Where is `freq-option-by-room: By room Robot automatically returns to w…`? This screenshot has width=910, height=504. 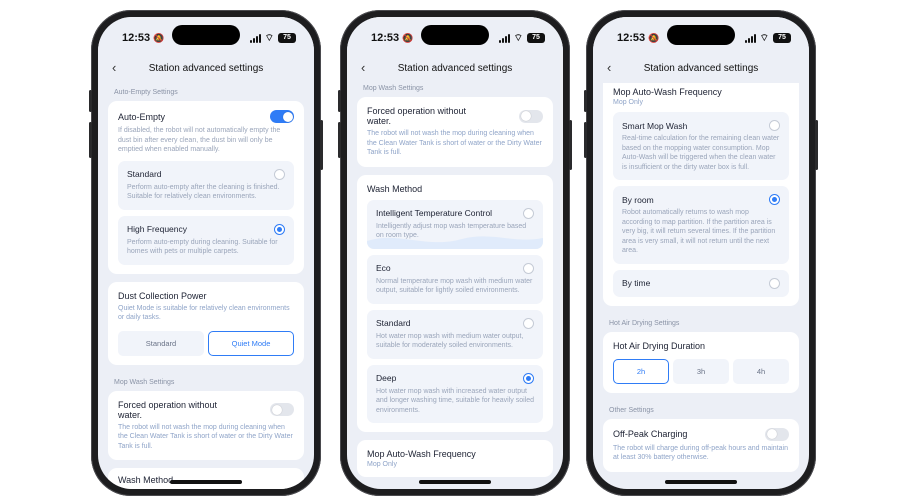
freq-option-by-room: By room Robot automatically returns to w… is located at coordinates (701, 225).